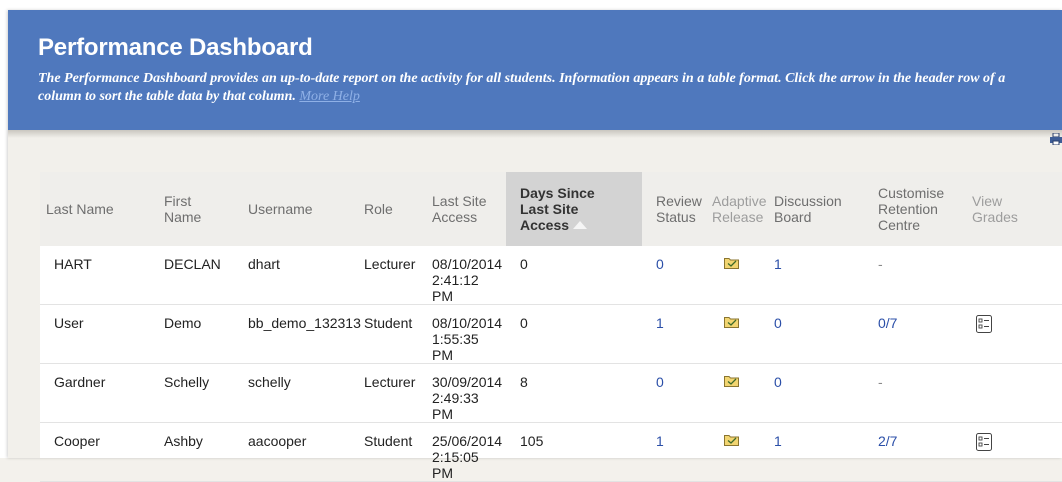 This screenshot has width=1062, height=482. What do you see at coordinates (916, 209) in the screenshot?
I see `column-retention-centre: Customise Retention Centre` at bounding box center [916, 209].